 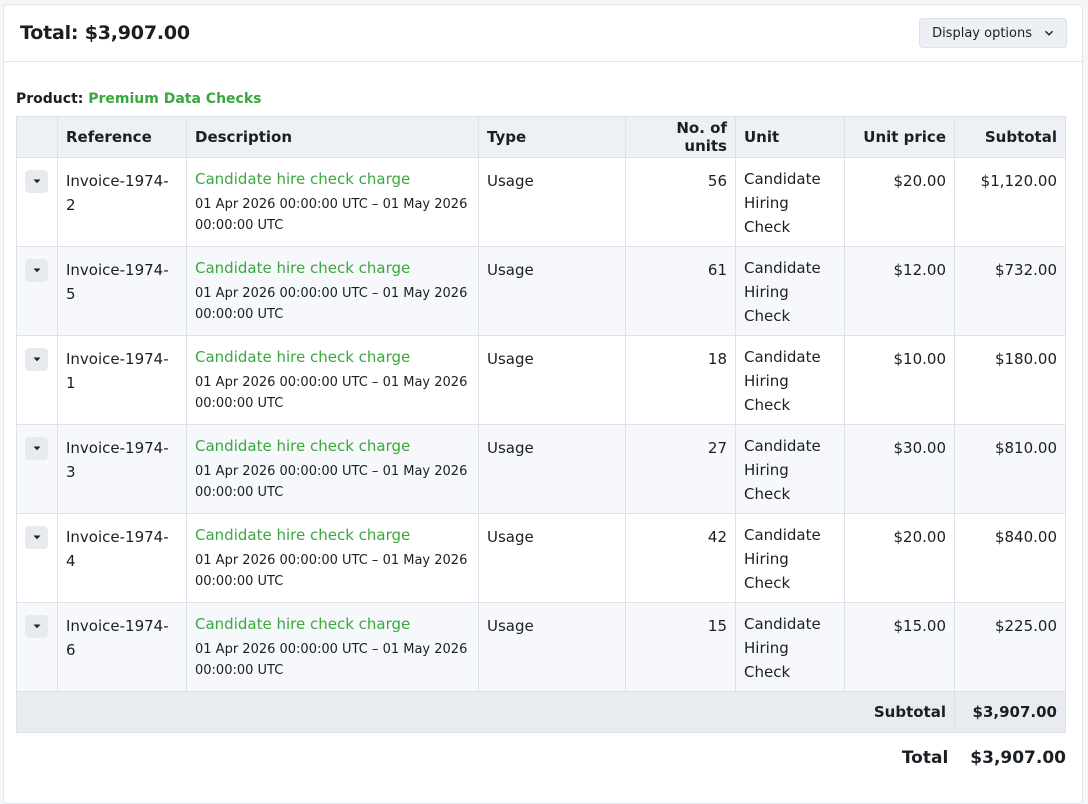 What do you see at coordinates (122, 647) in the screenshot?
I see `reference-cell: Invoice-1974-6` at bounding box center [122, 647].